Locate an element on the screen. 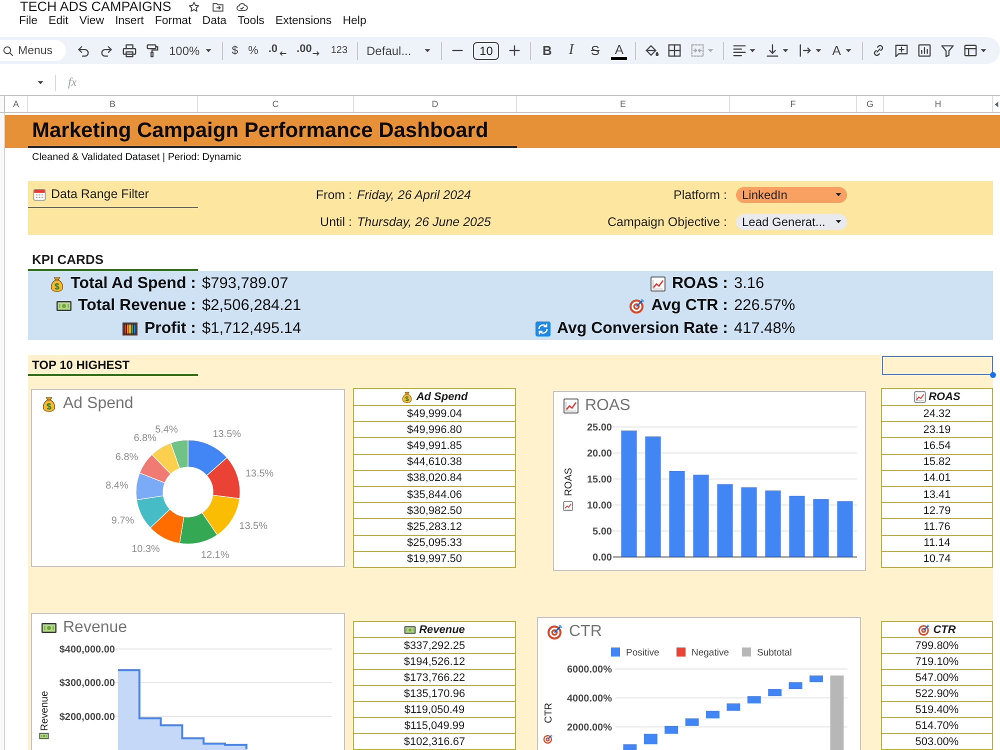  legend-label: Negative is located at coordinates (710, 653).